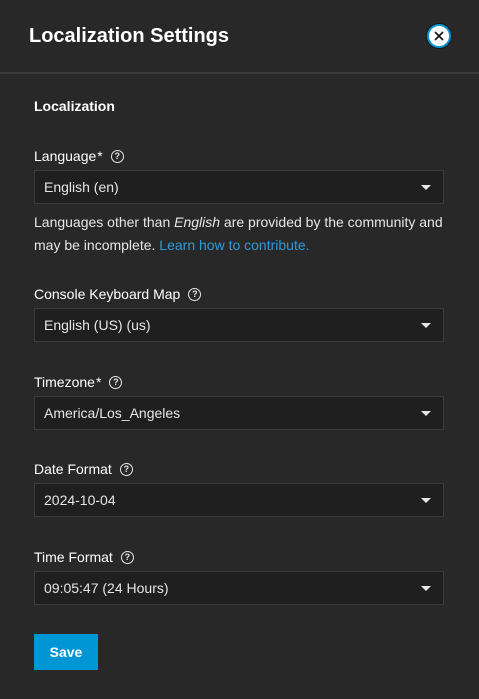 Image resolution: width=479 pixels, height=699 pixels. Describe the element at coordinates (239, 187) in the screenshot. I see `language-select: English (en)` at that location.